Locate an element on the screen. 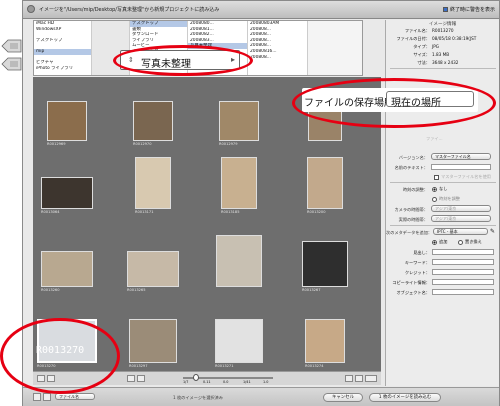 The height and width of the screenshot is (406, 500). browser-item: iPhoto ライブラリ is located at coordinates (62, 69).